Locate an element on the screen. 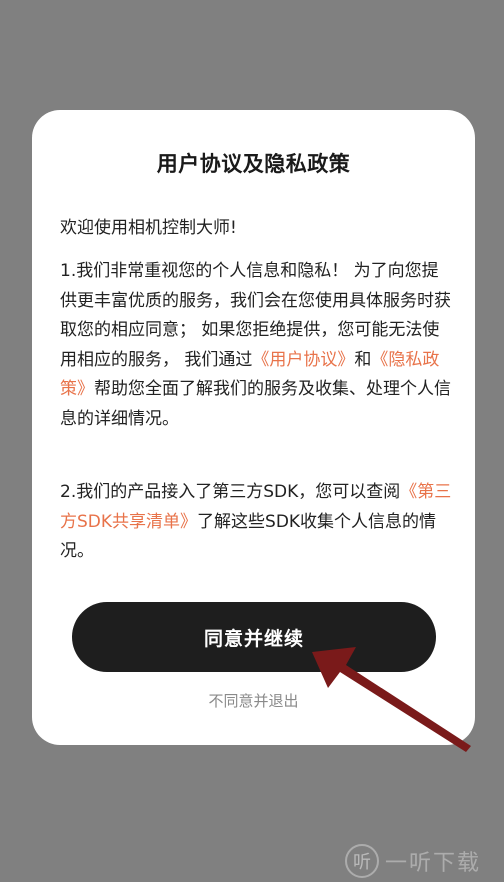 This screenshot has width=504, height=882. paragraph-1-text-b: 帮助您全面了解我们的服务及收集、处理个人信息的详细情况。 is located at coordinates (255, 404).